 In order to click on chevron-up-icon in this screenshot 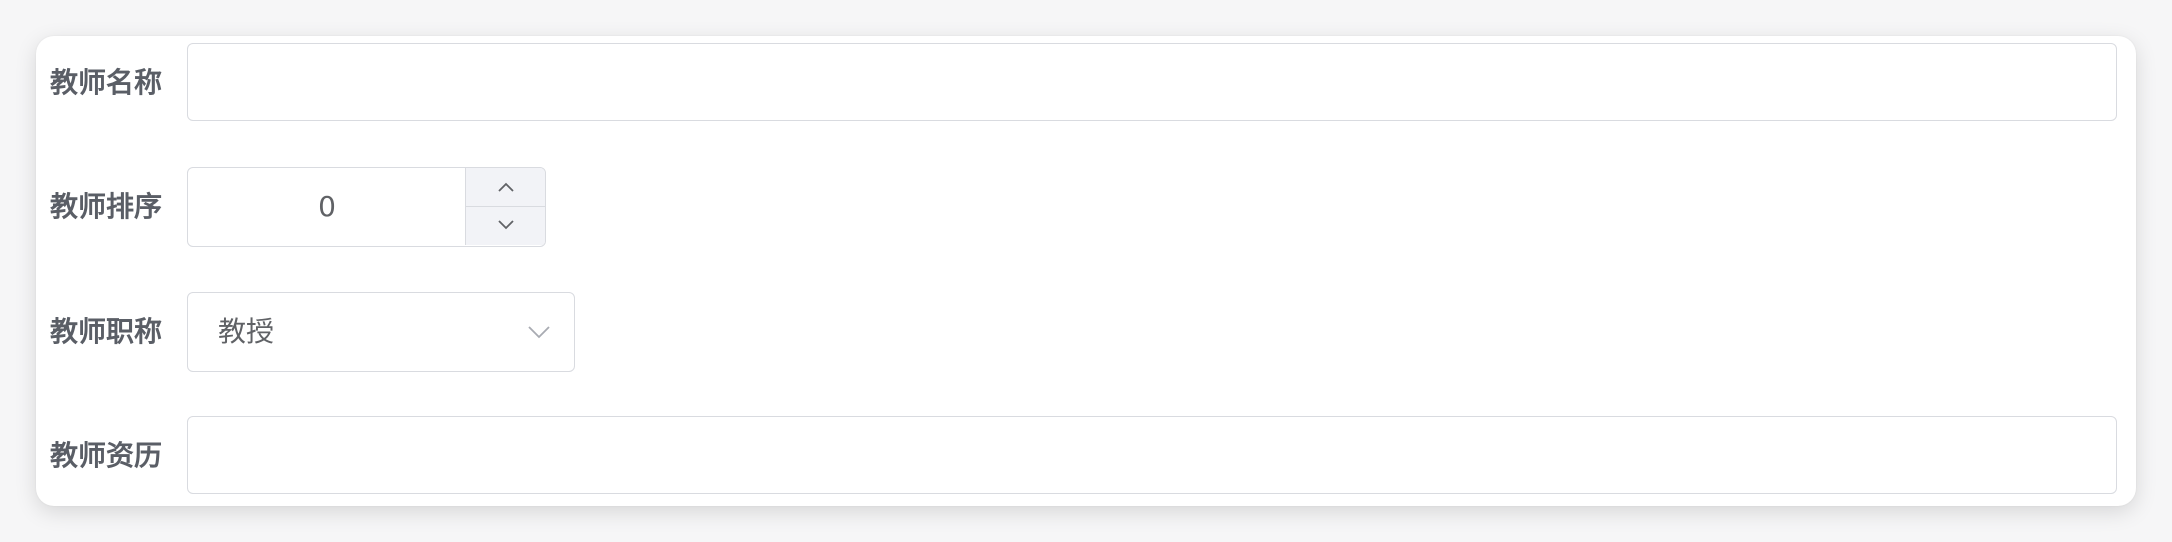, I will do `click(506, 187)`.